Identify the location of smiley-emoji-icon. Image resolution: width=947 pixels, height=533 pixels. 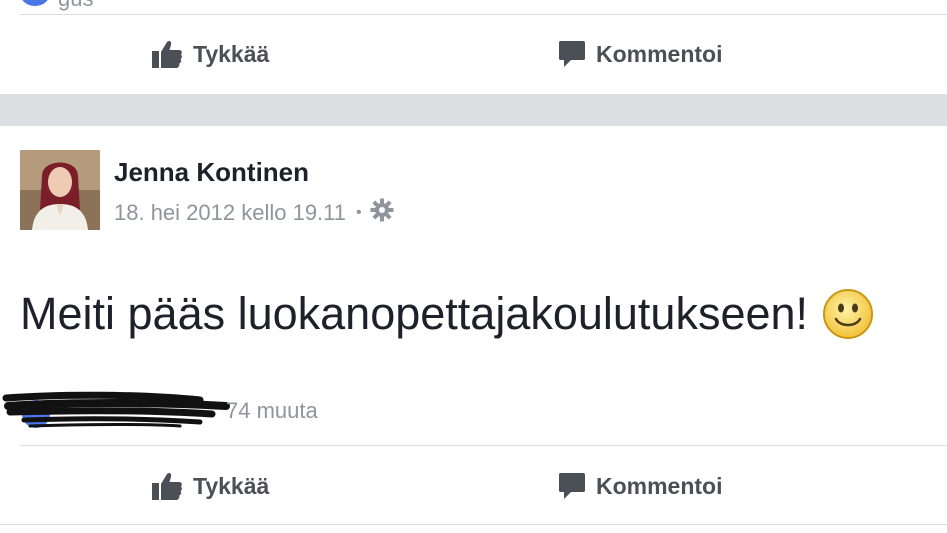
(848, 314).